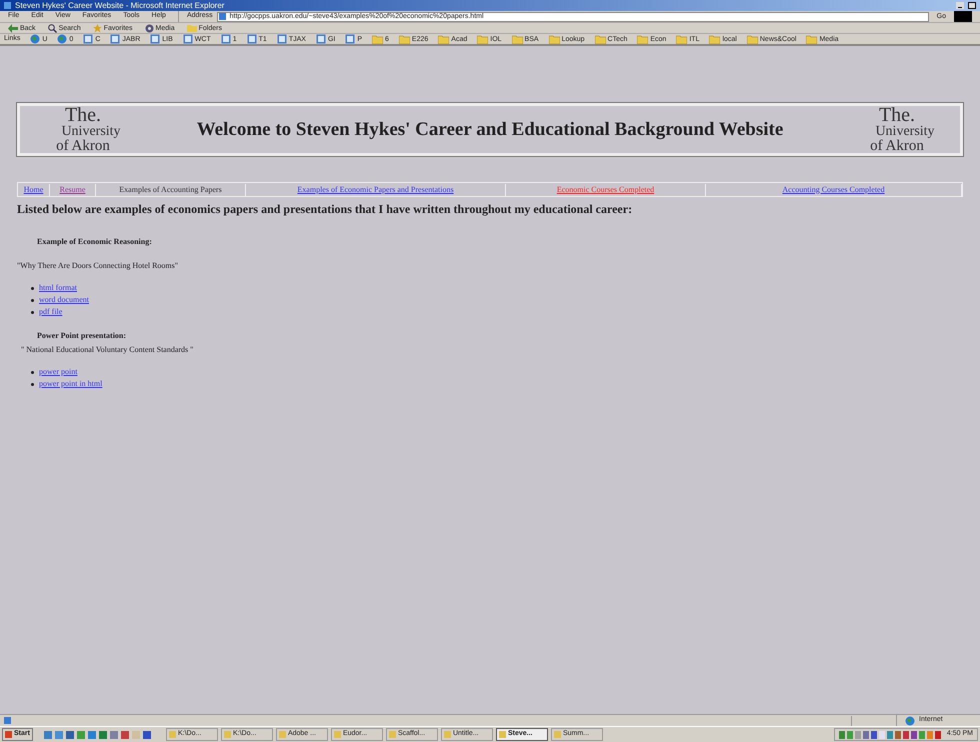 Image resolution: width=980 pixels, height=742 pixels. What do you see at coordinates (50, 312) in the screenshot?
I see `document-link: pdf file` at bounding box center [50, 312].